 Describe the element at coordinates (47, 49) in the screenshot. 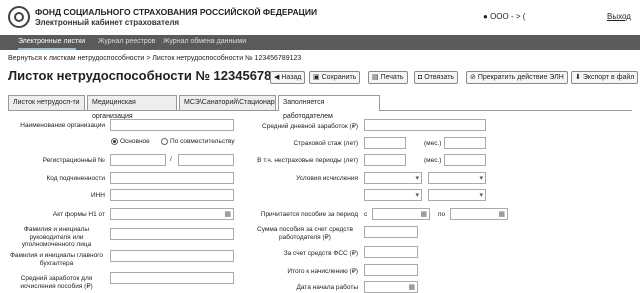

I see `nav-active-indicator` at that location.